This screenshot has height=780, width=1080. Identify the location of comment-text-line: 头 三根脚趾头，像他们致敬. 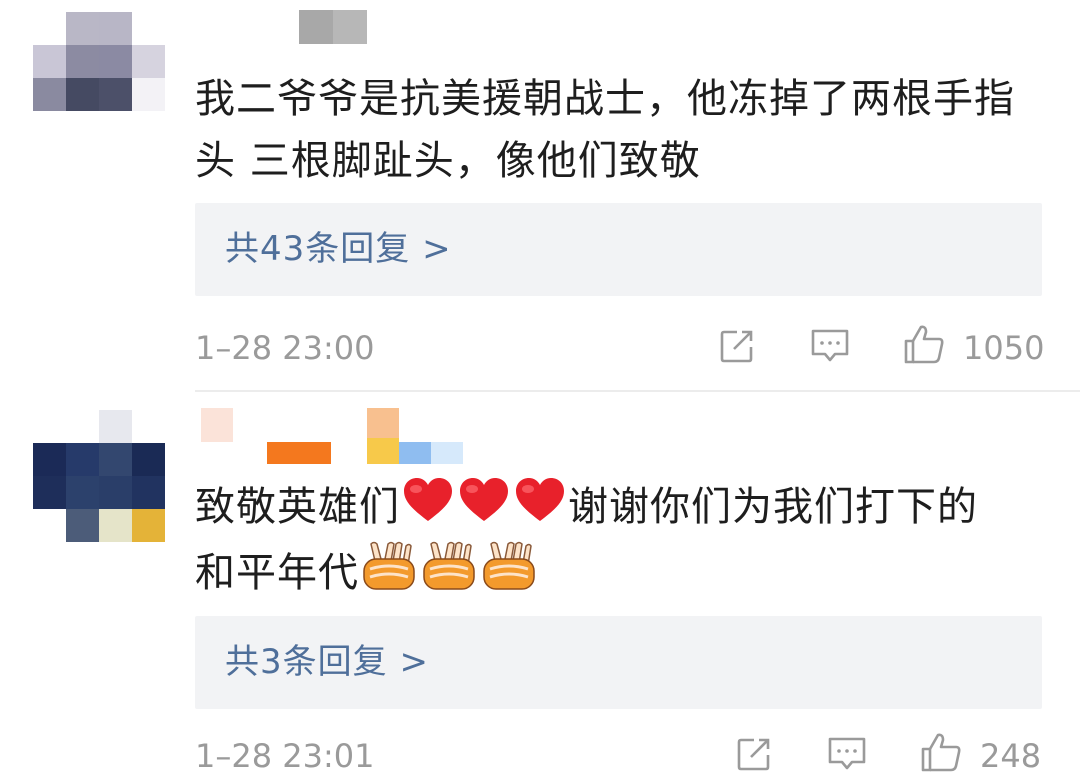
(448, 161).